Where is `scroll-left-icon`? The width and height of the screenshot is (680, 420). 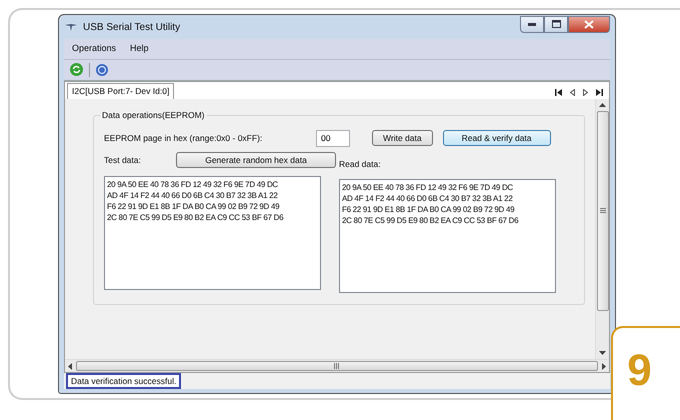
scroll-left-icon is located at coordinates (70, 366).